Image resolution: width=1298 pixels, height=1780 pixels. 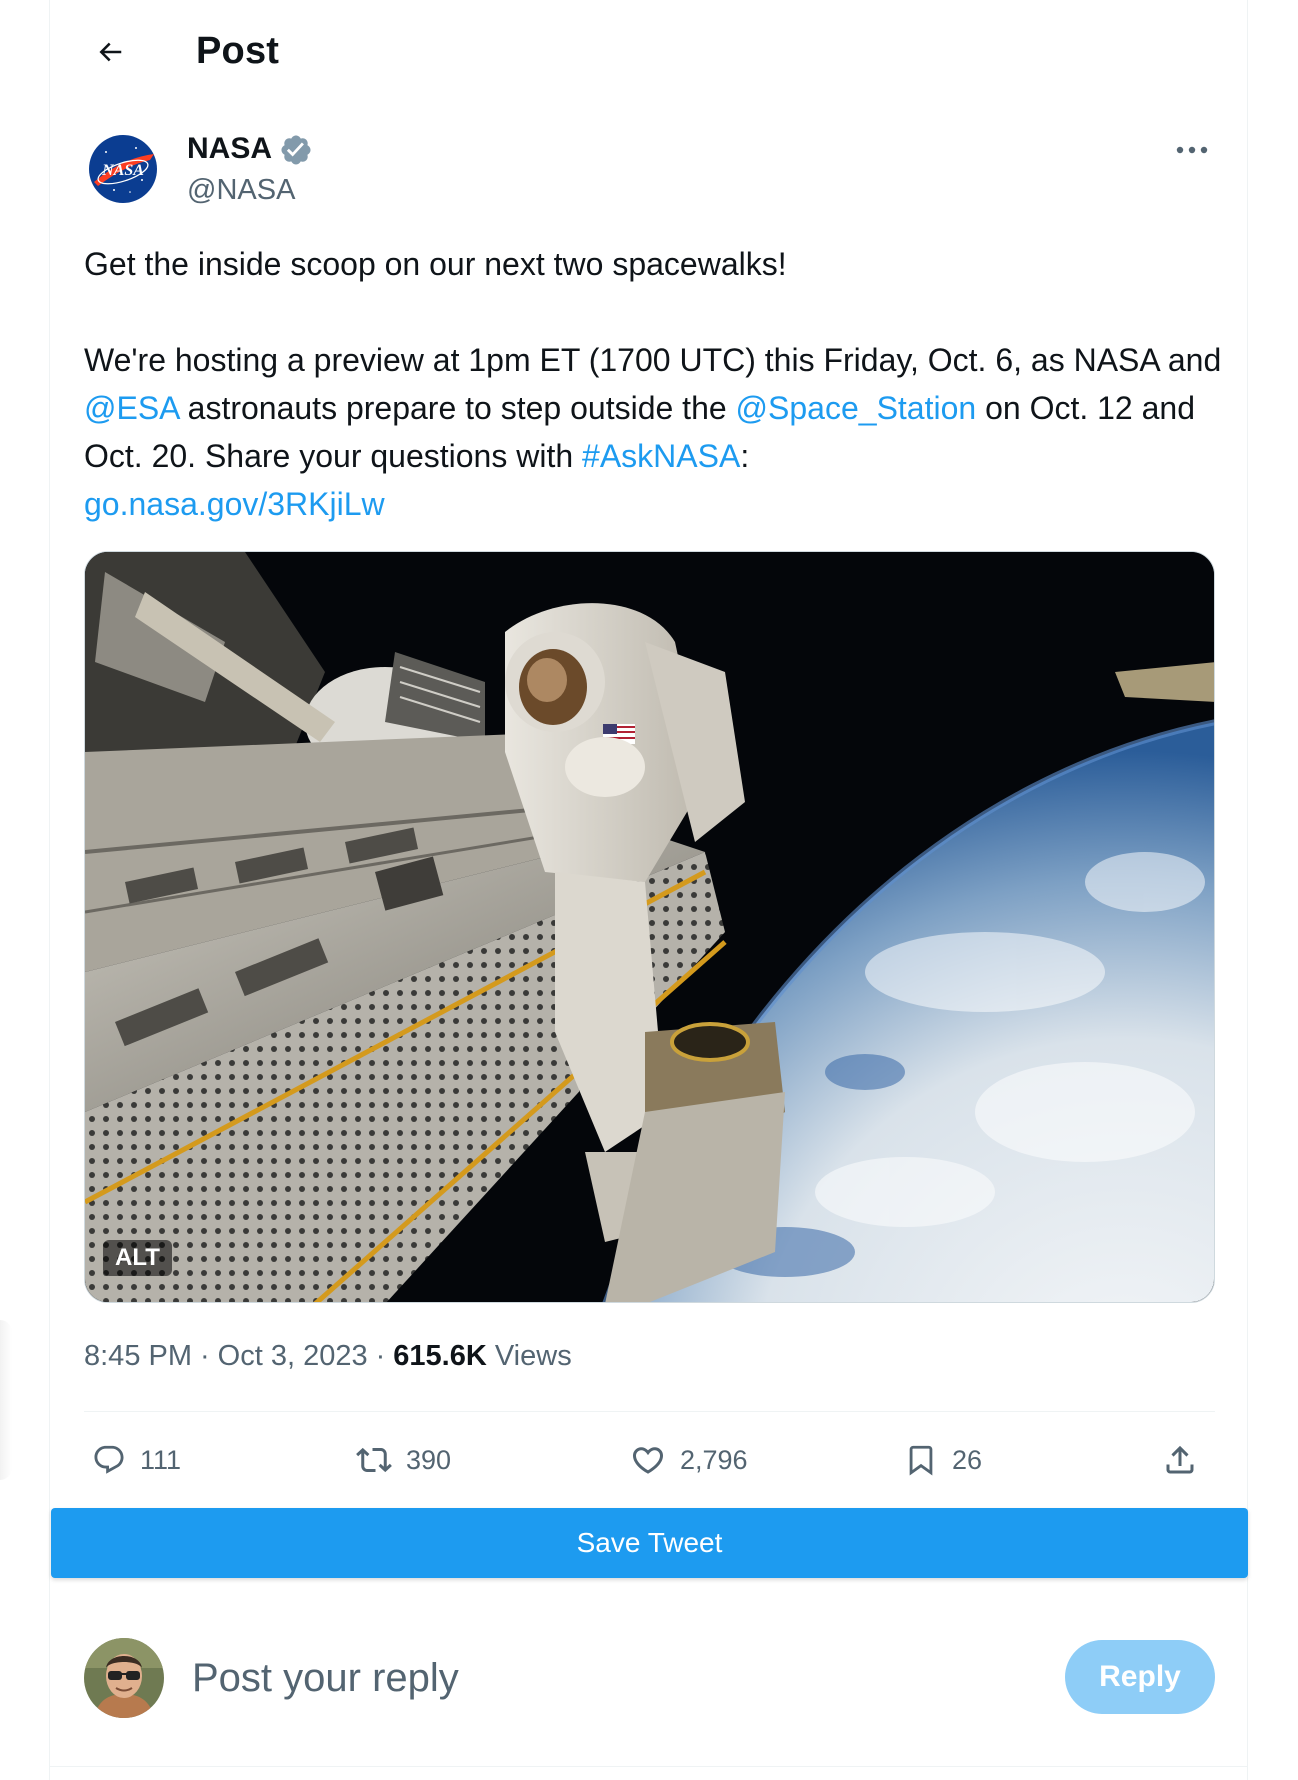 What do you see at coordinates (649, 1543) in the screenshot?
I see `save-tweet-button: Save Tweet` at bounding box center [649, 1543].